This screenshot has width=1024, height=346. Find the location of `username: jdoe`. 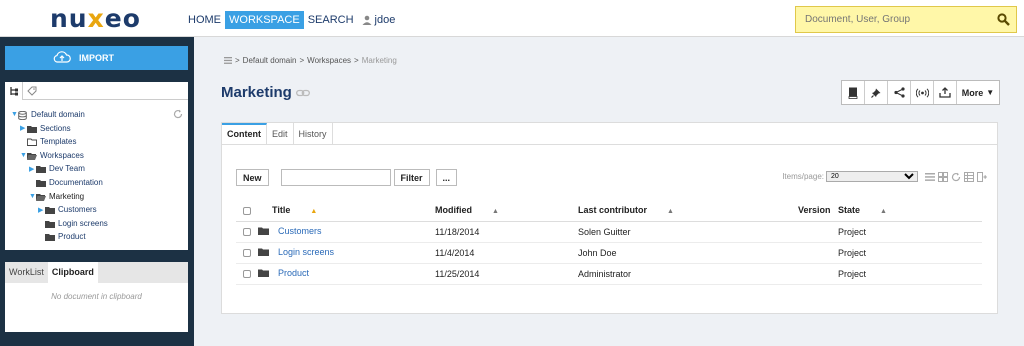

username: jdoe is located at coordinates (385, 20).